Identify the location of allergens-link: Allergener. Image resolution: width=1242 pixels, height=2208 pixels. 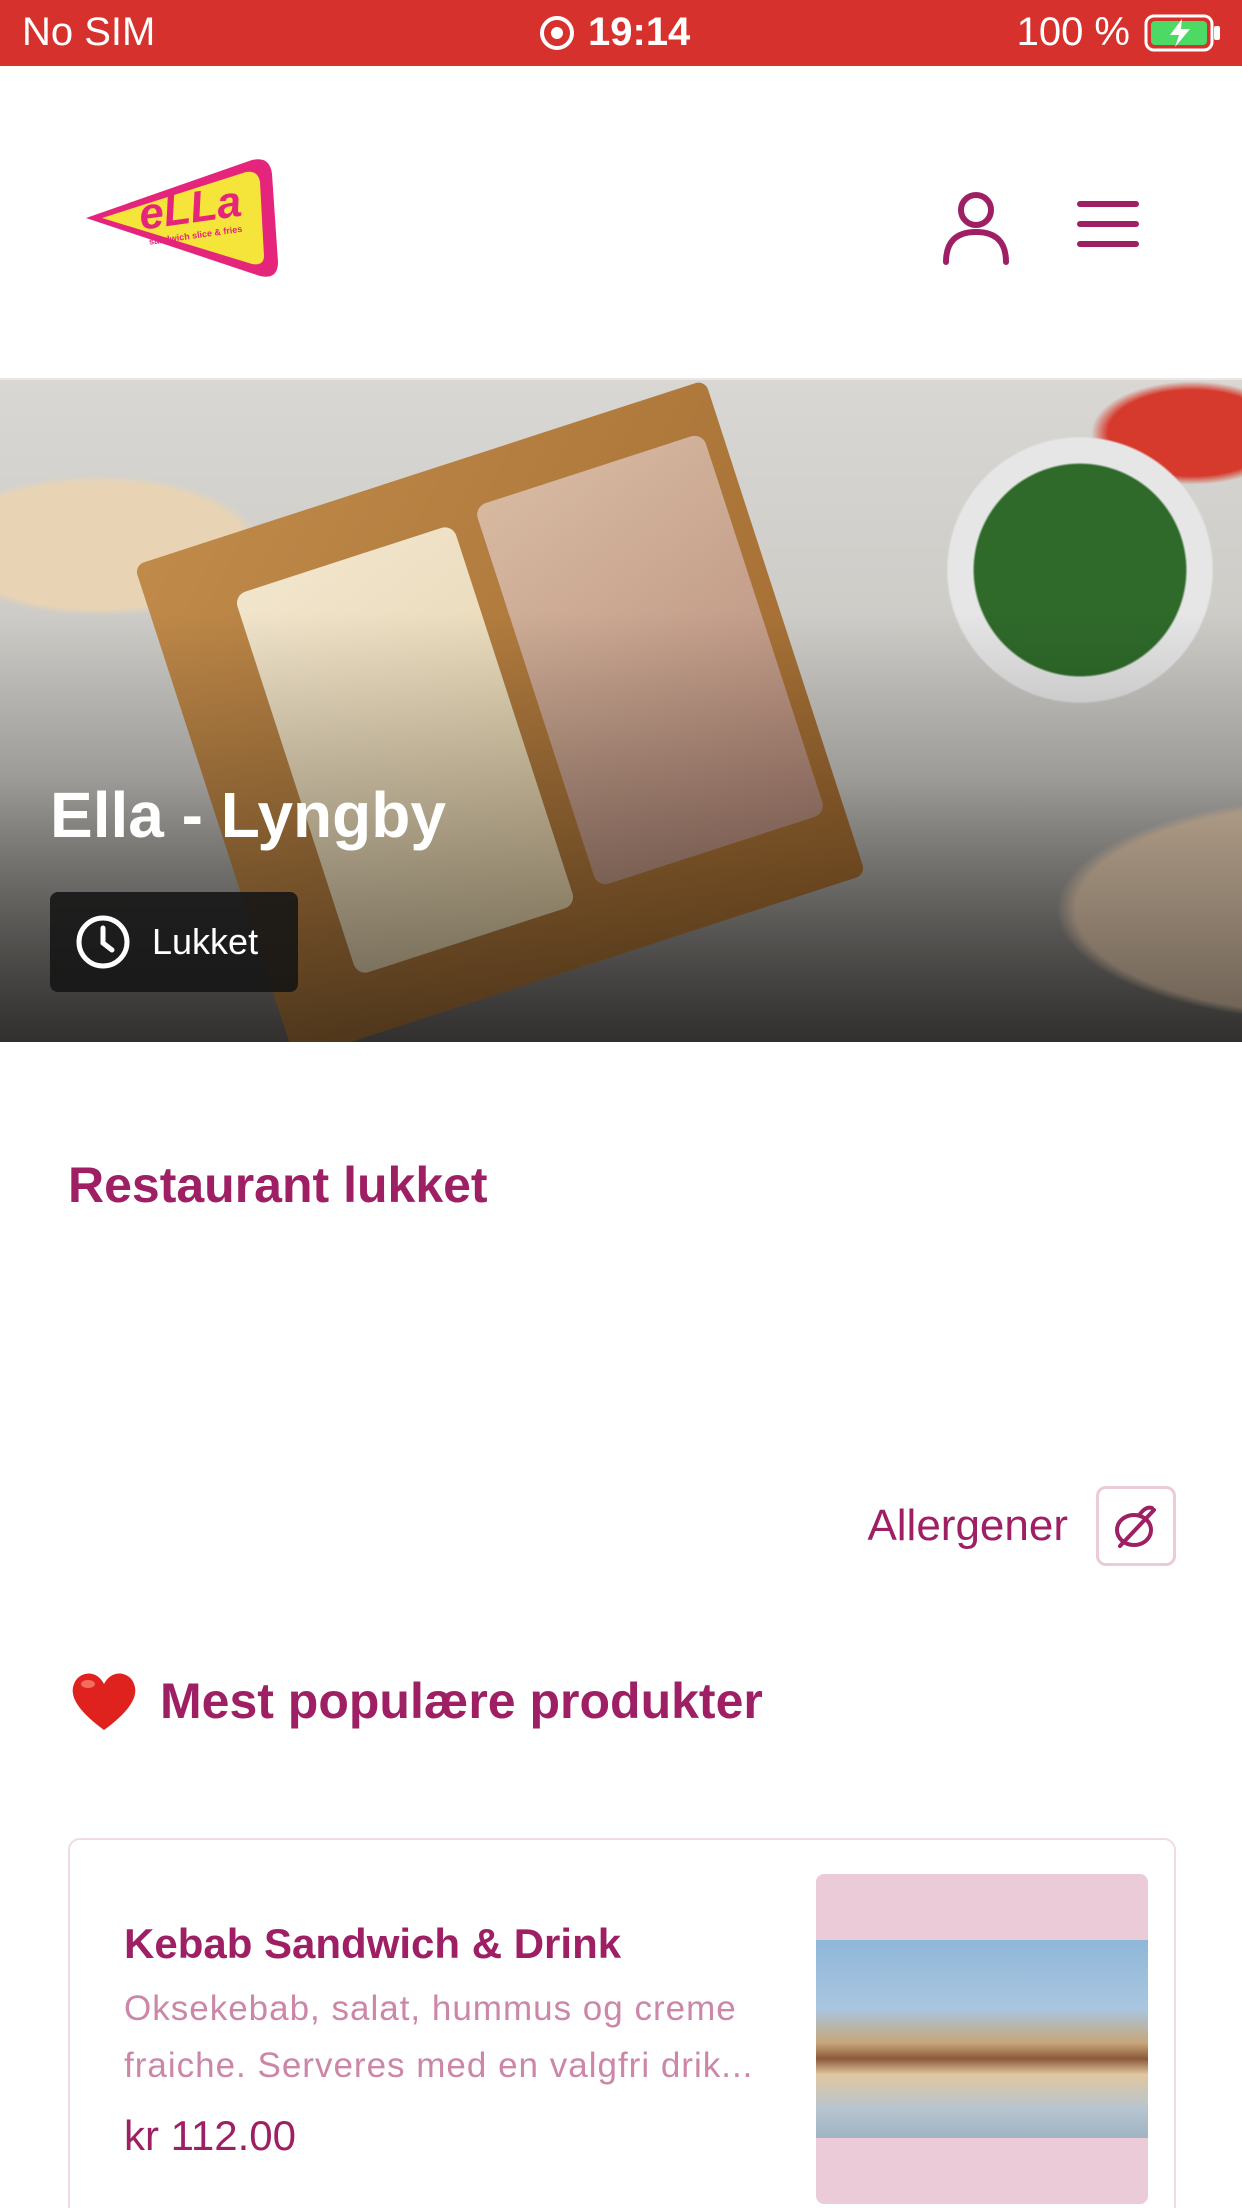
(1021, 1526).